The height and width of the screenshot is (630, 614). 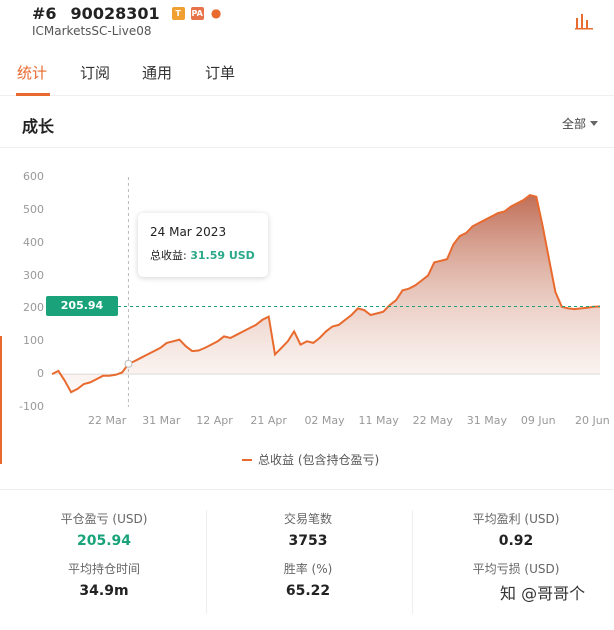 What do you see at coordinates (33, 275) in the screenshot?
I see `y-tick-label: 300` at bounding box center [33, 275].